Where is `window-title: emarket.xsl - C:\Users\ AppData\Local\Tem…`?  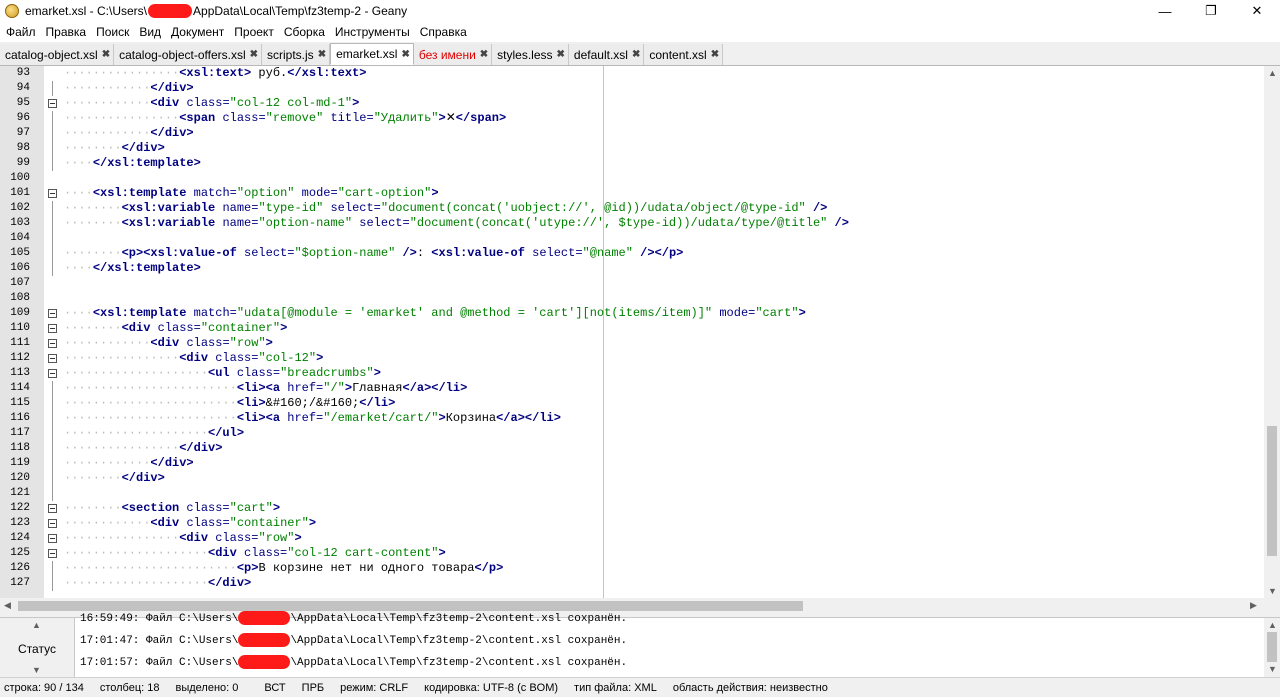
window-title: emarket.xsl - C:\Users\ AppData\Local\Tem… is located at coordinates (216, 11).